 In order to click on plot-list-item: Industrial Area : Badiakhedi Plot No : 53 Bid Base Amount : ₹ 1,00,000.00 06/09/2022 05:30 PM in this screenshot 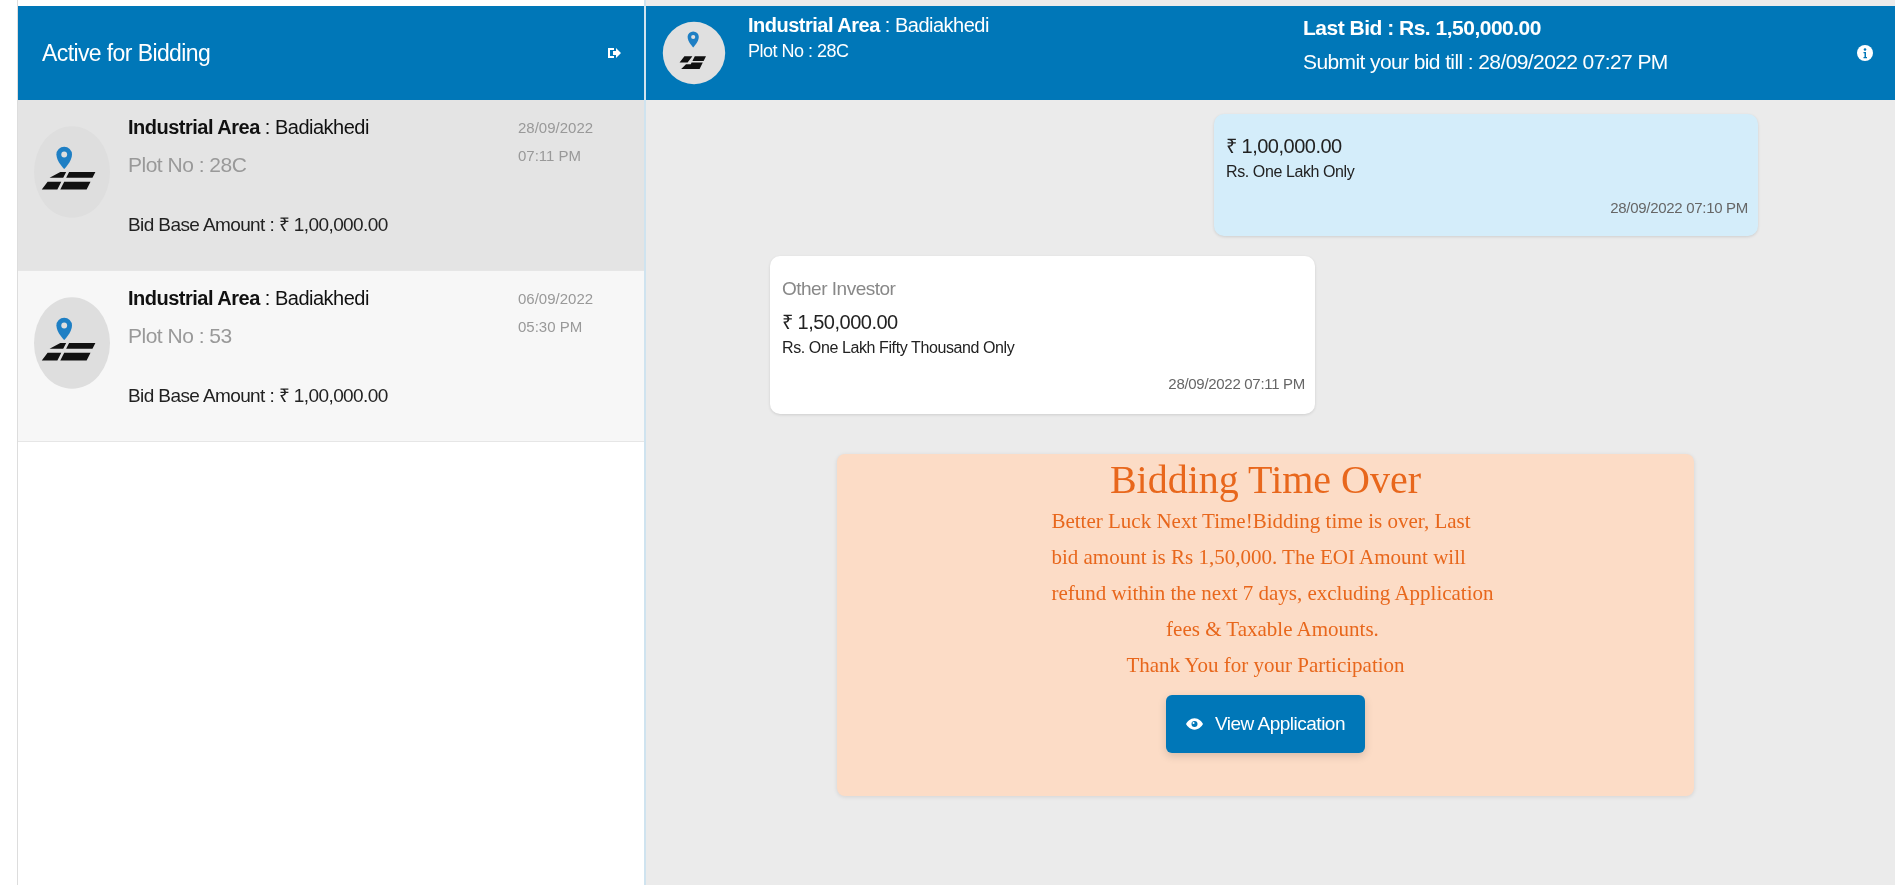, I will do `click(331, 356)`.